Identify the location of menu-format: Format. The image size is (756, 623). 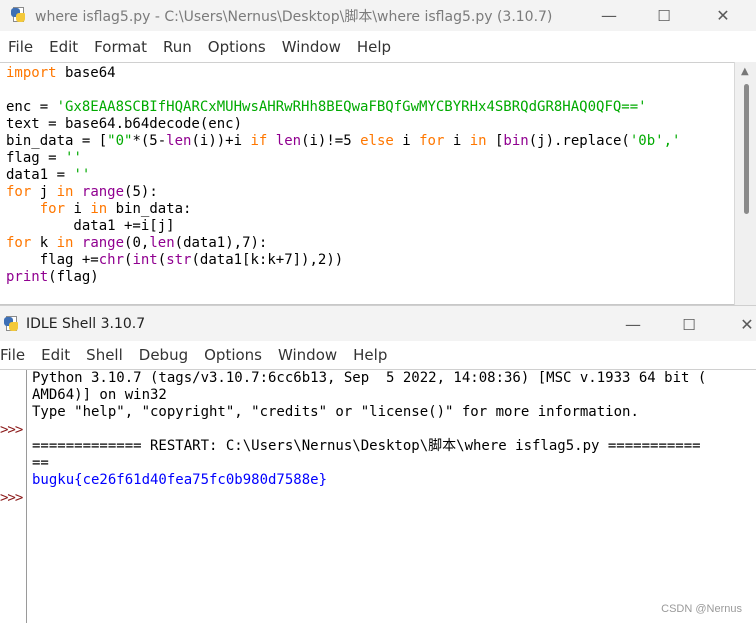
(120, 47).